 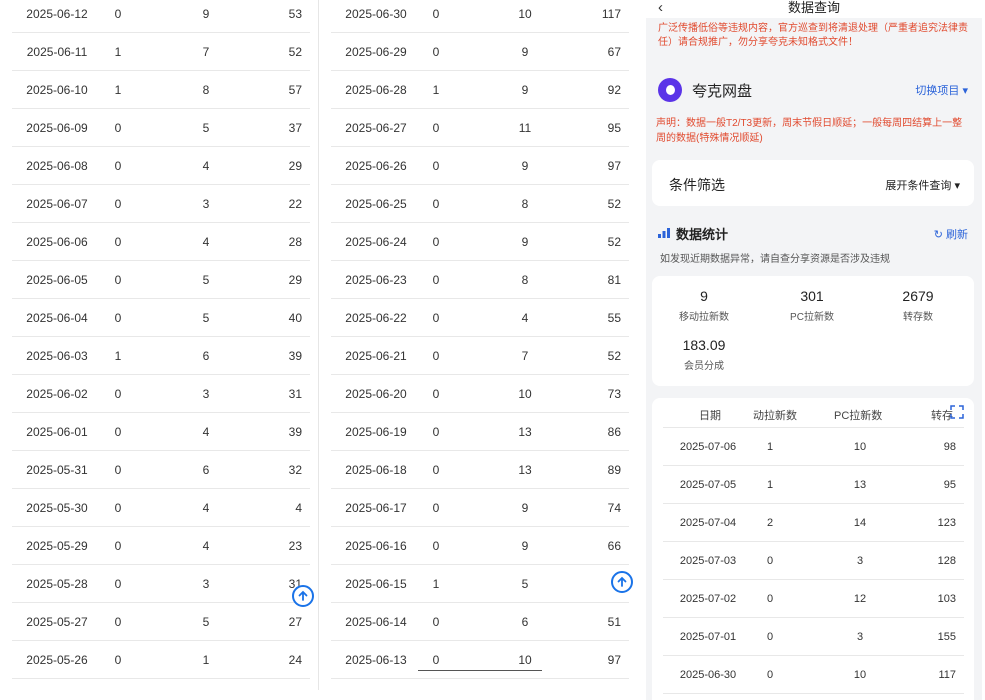 I want to click on refresh-button: ↻ 刷新, so click(x=951, y=234).